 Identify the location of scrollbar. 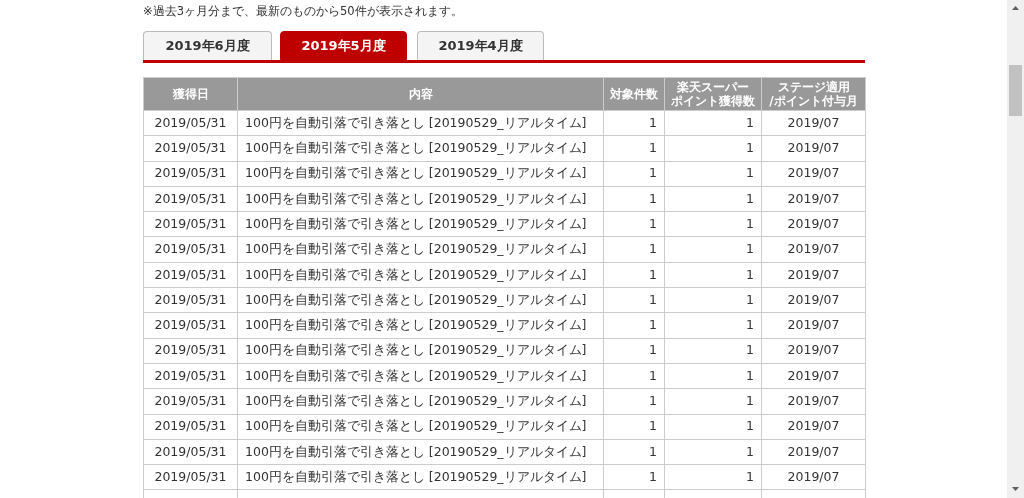
(1015, 249).